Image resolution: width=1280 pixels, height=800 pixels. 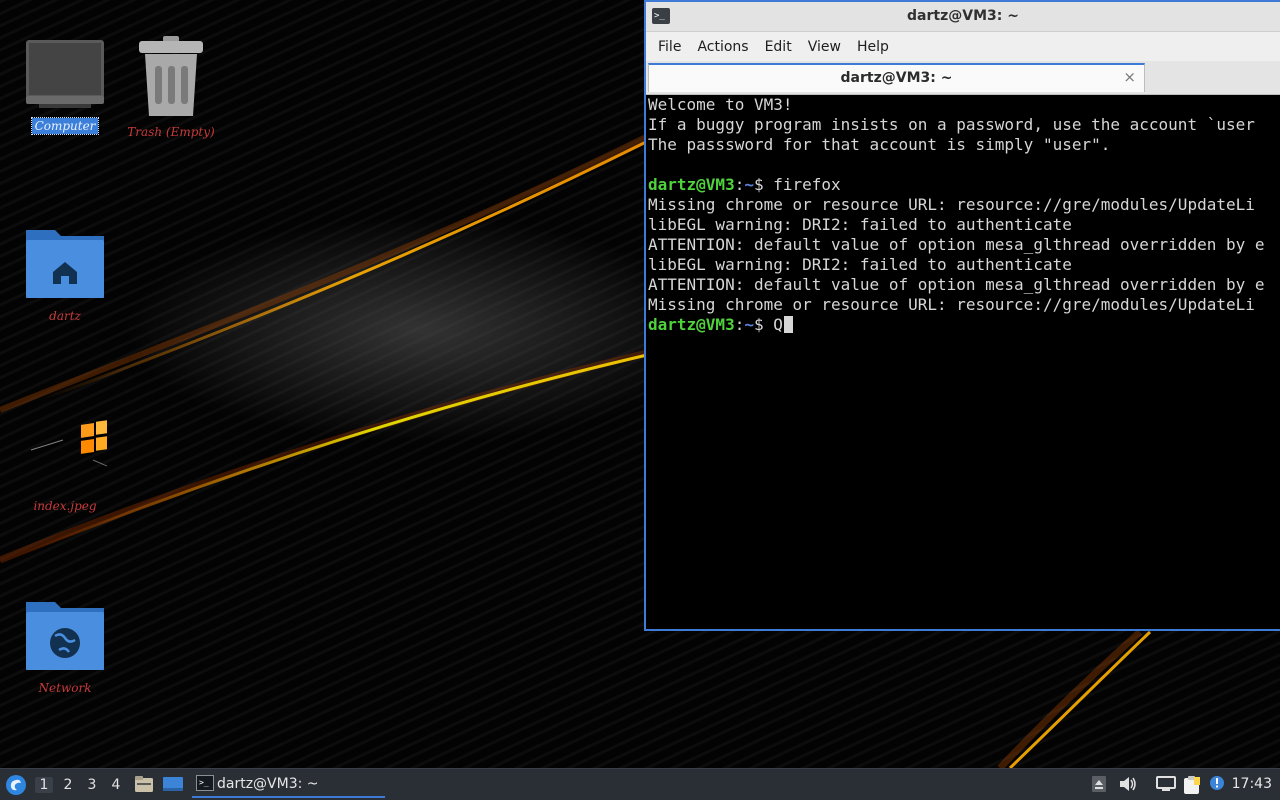 What do you see at coordinates (964, 185) in the screenshot?
I see `terminal-prompt-line: dartz@VM3:~$ firefox` at bounding box center [964, 185].